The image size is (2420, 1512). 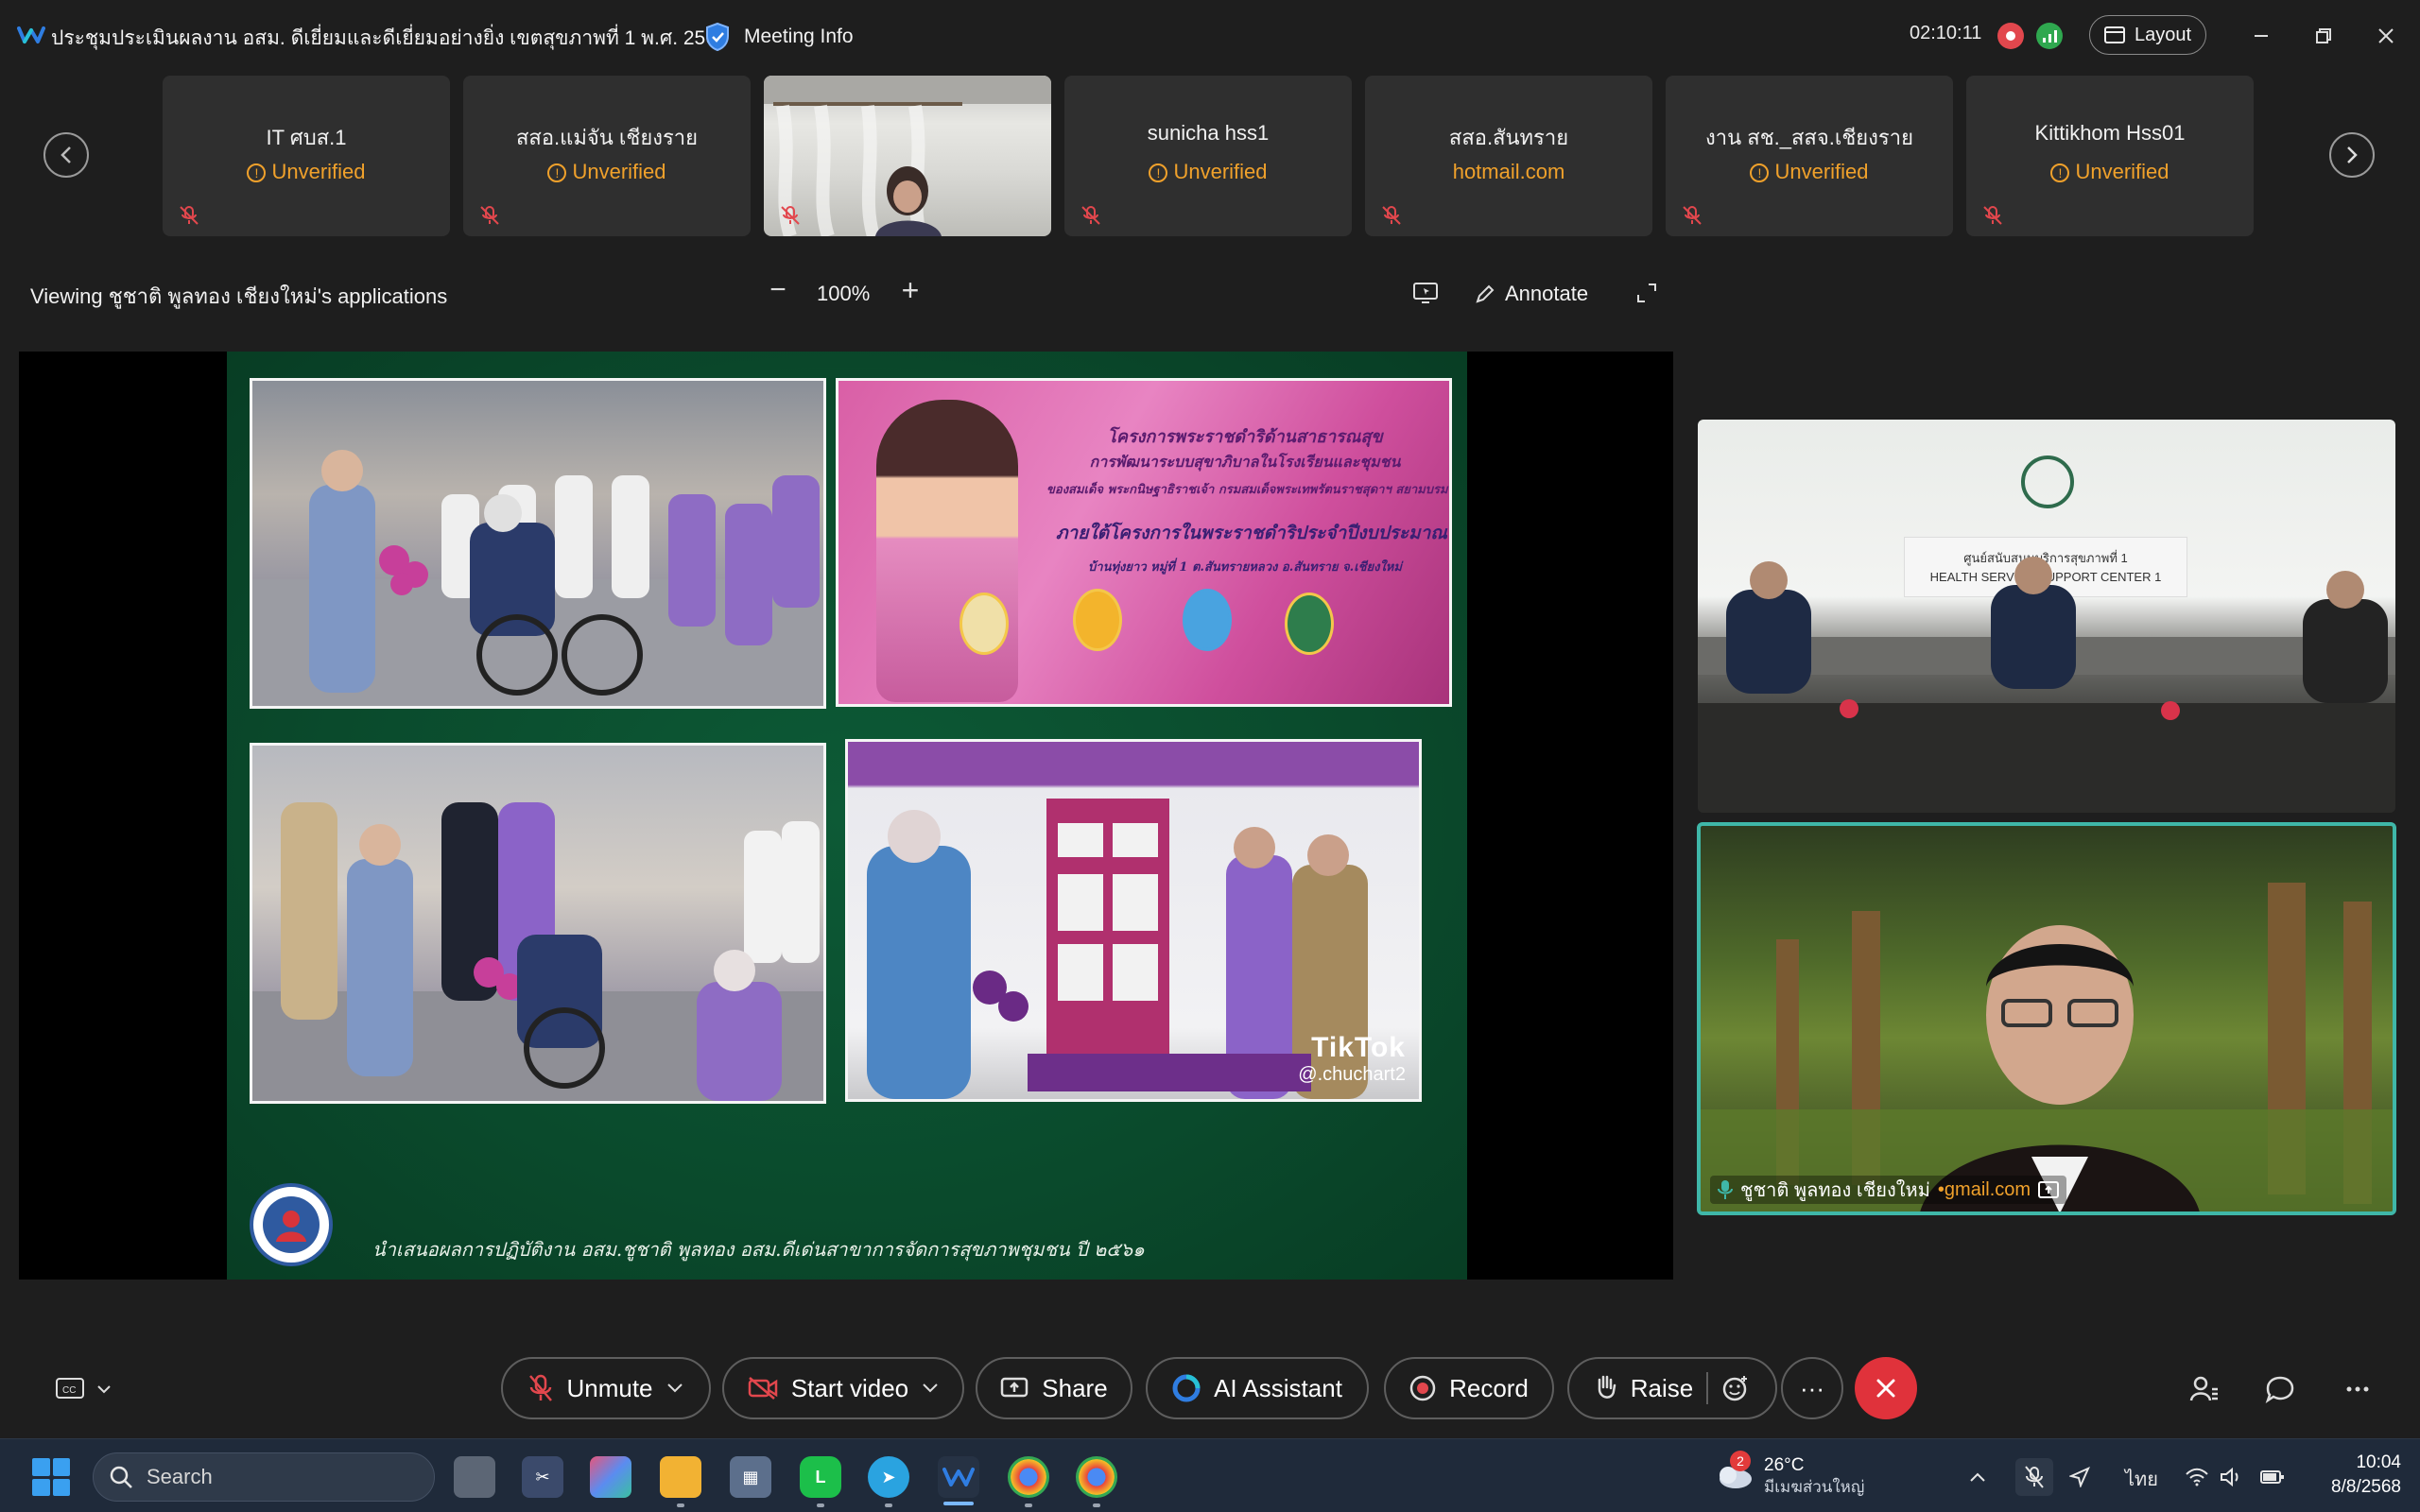 What do you see at coordinates (1708, 1388) in the screenshot?
I see `divider` at bounding box center [1708, 1388].